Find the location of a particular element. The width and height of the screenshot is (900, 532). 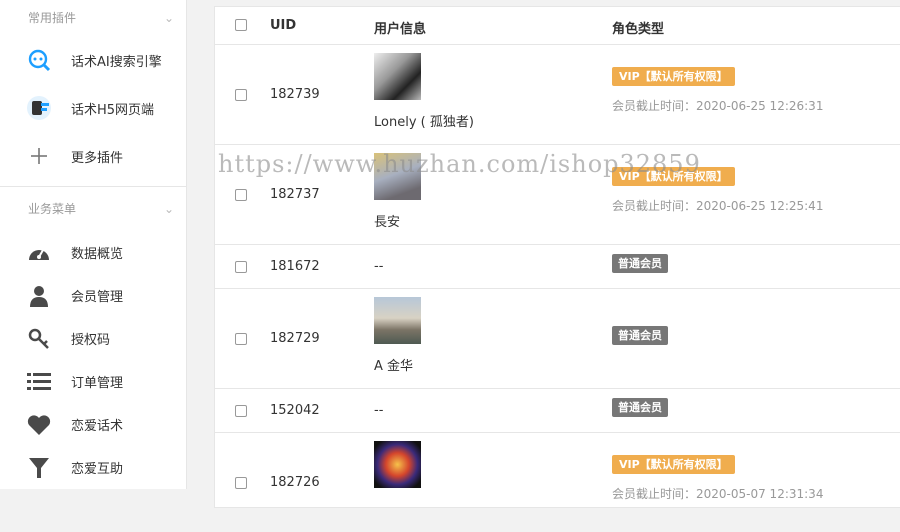

sidebar-item-label: 授权码 is located at coordinates (91, 340).